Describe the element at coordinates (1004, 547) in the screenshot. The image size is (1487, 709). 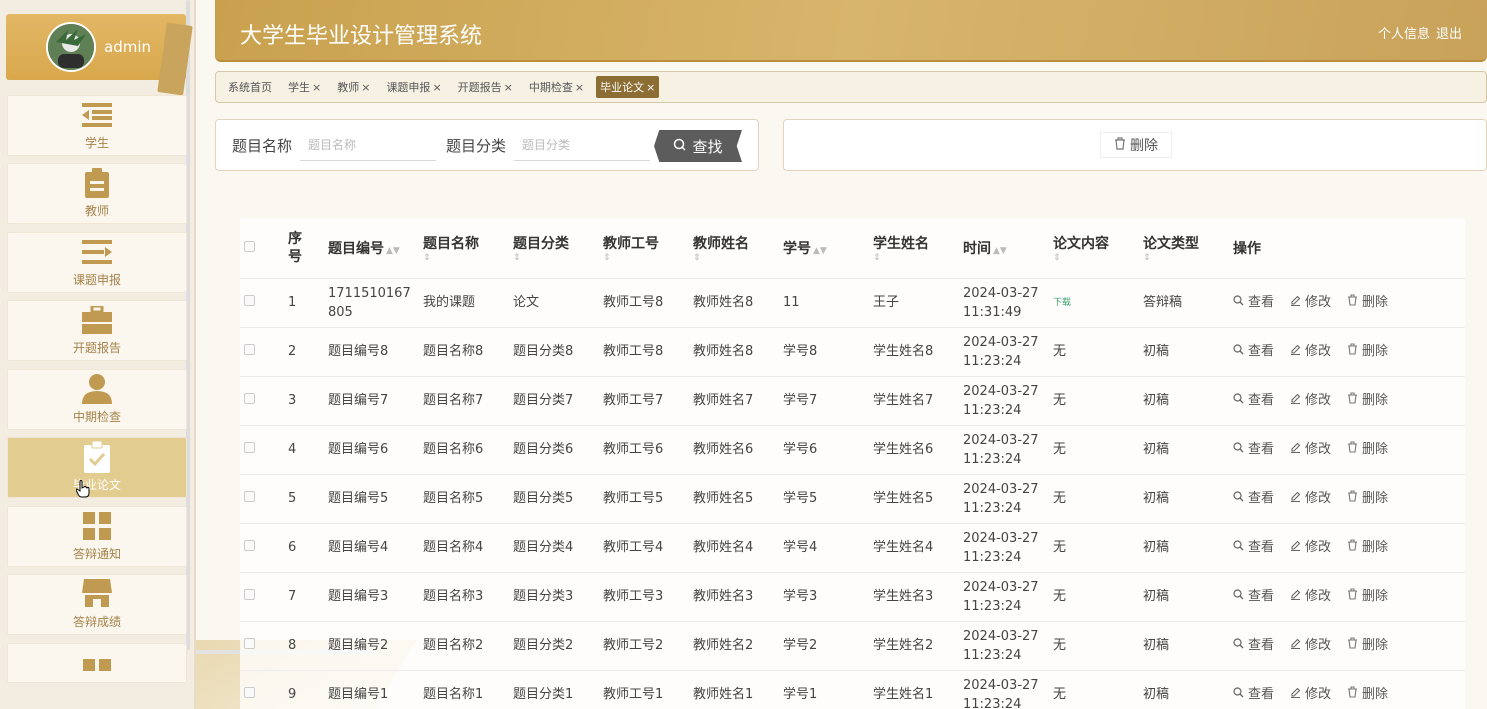
I see `cell-time: 2024-03-27 11:23:24` at that location.